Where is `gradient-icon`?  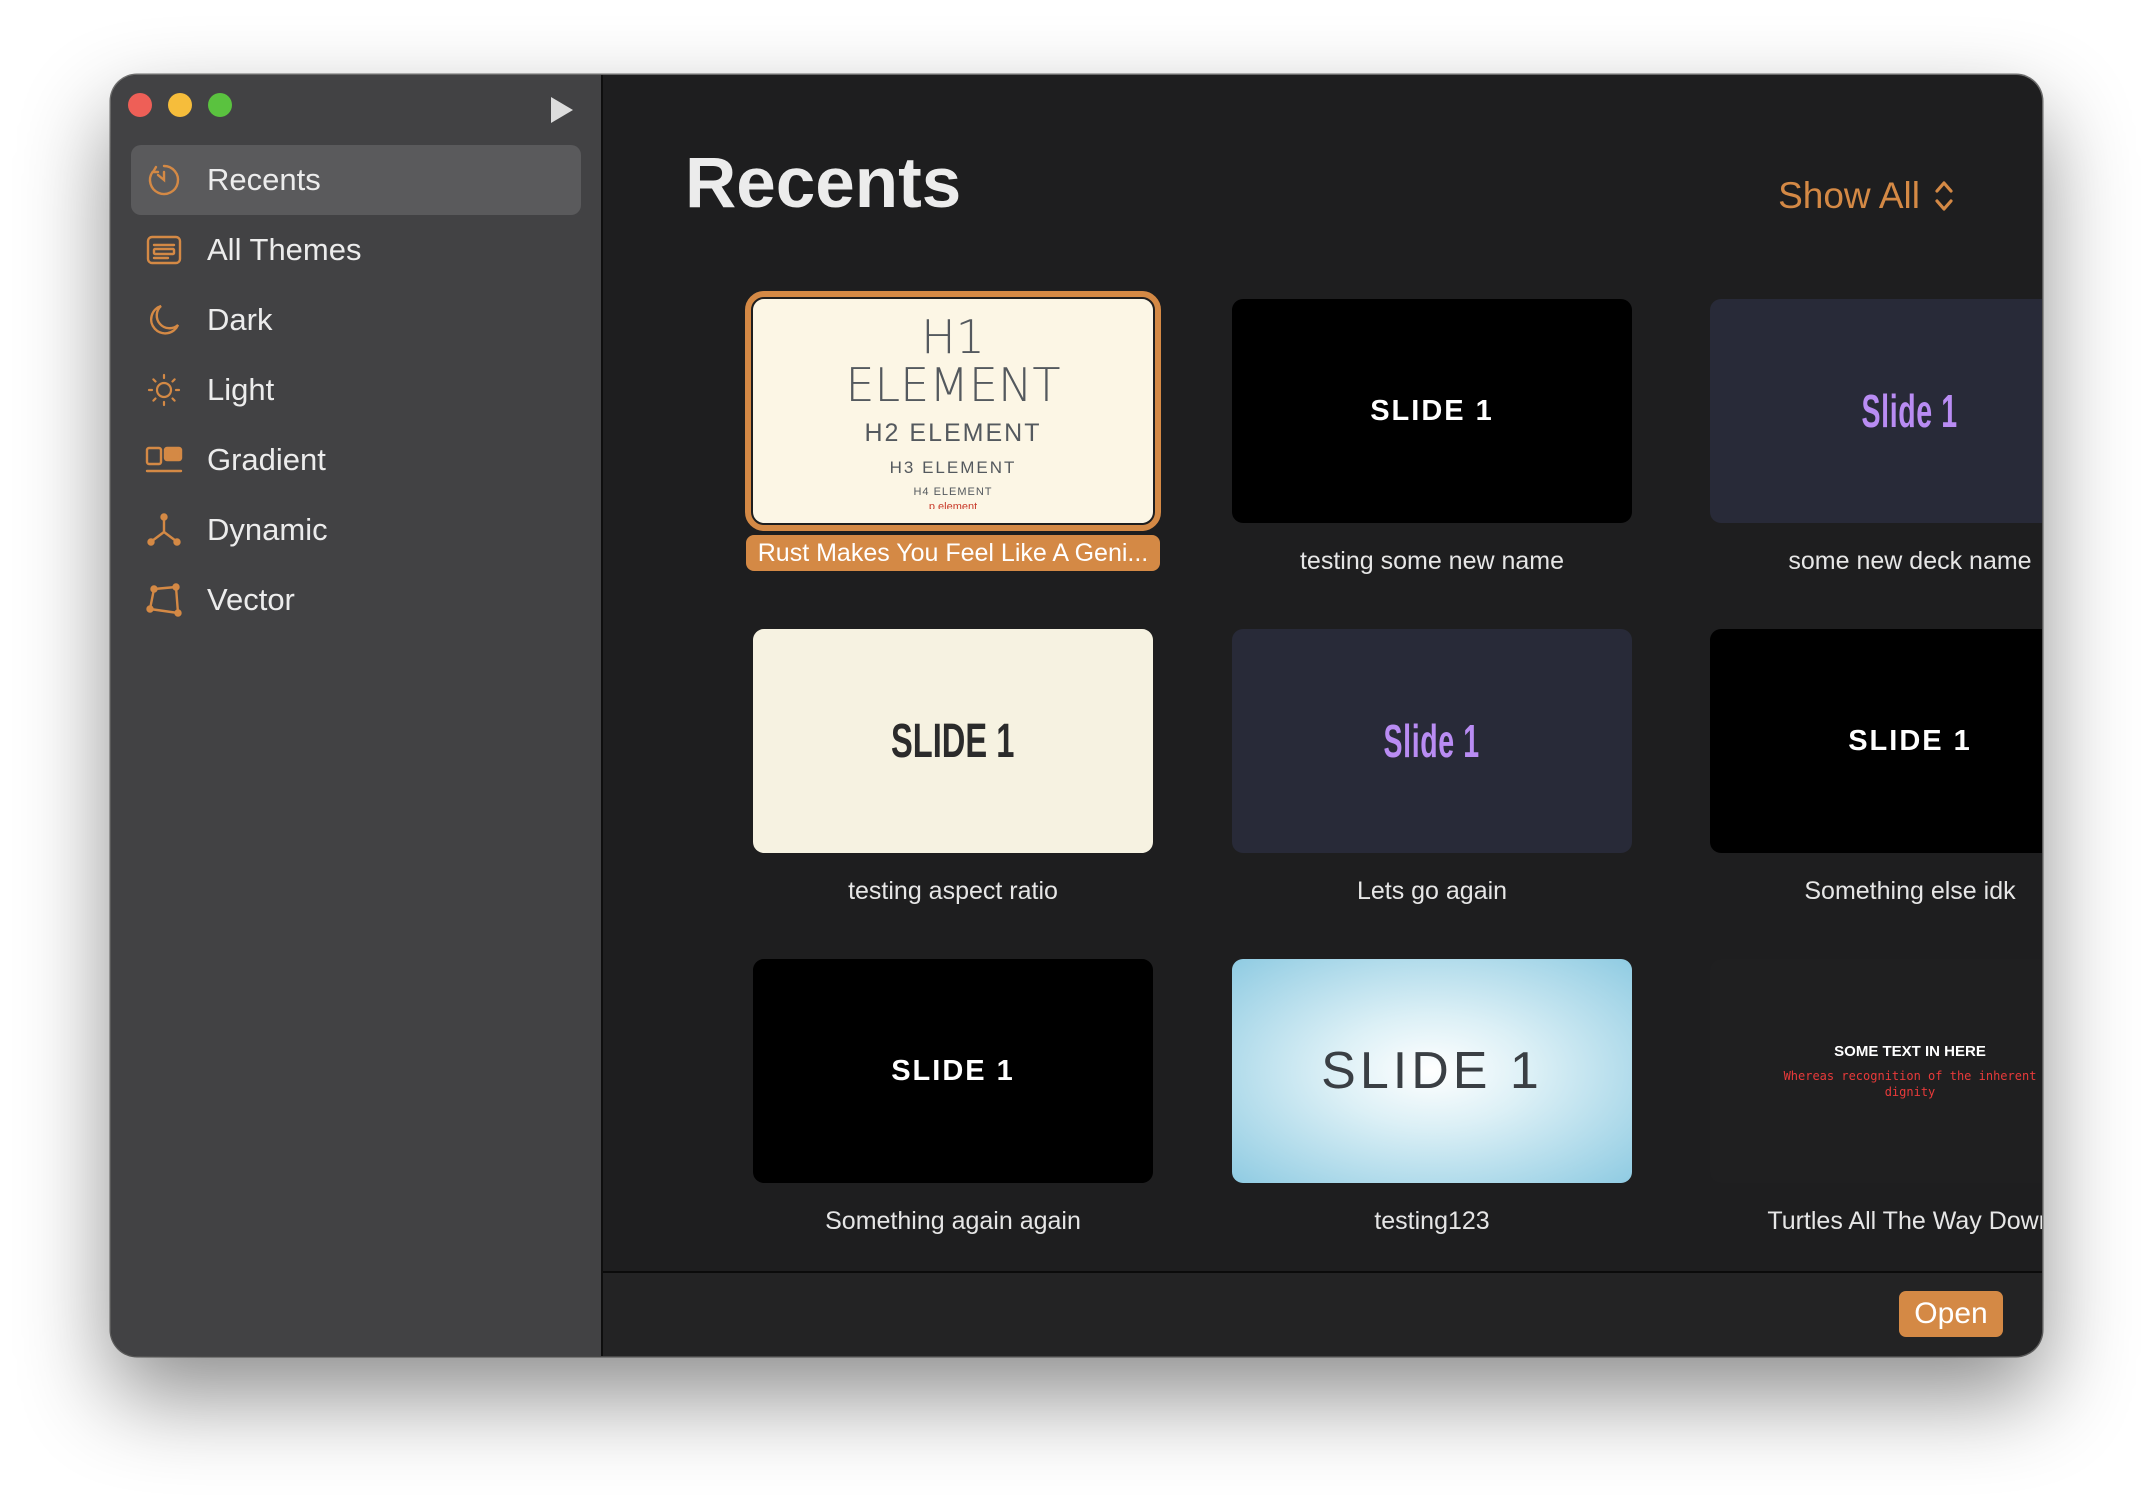 gradient-icon is located at coordinates (164, 460).